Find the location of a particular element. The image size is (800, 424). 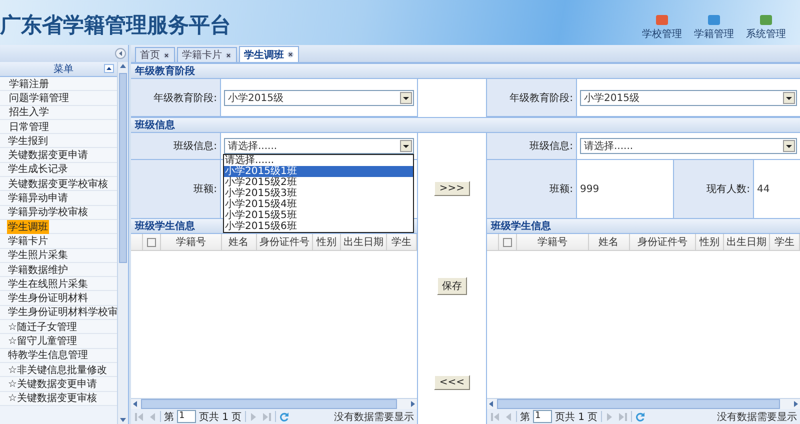

section-header: 年级教育阶段 is located at coordinates (465, 71).